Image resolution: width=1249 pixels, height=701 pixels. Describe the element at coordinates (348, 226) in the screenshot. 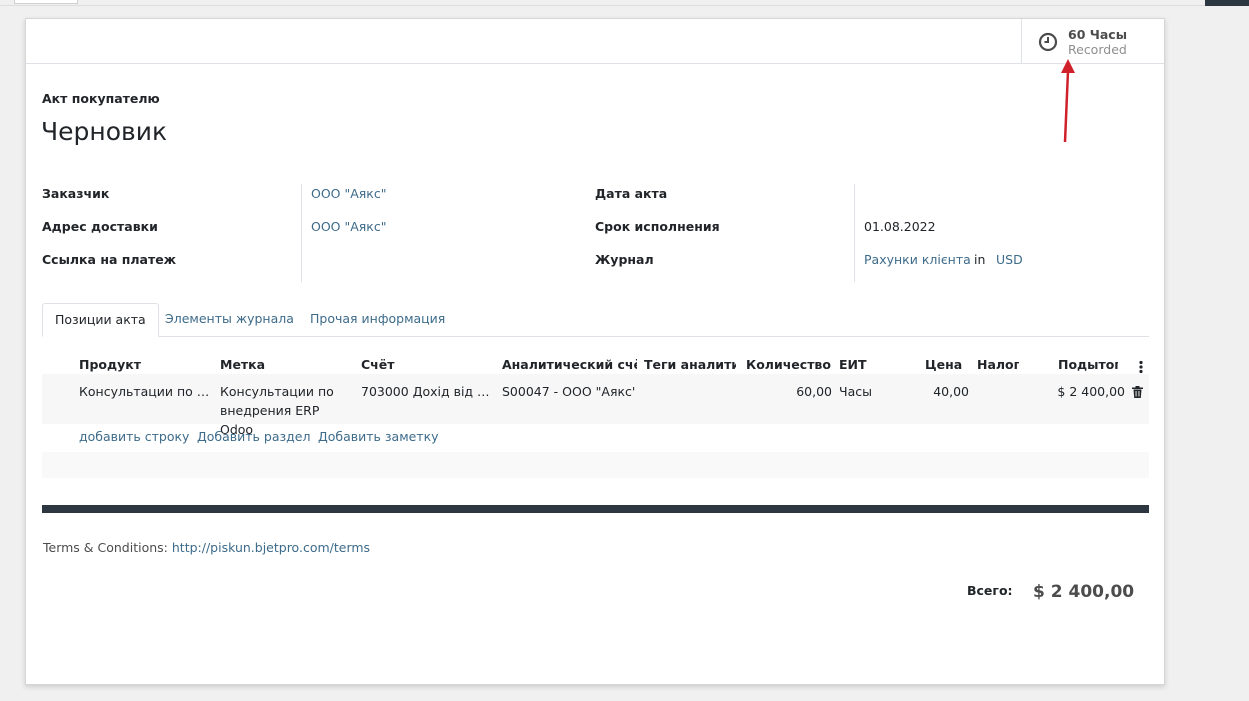

I see `delivery-address-field: ООО "Аякс"` at that location.